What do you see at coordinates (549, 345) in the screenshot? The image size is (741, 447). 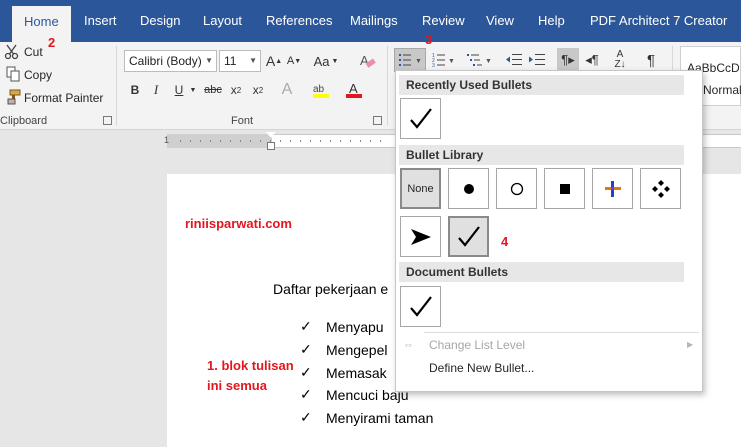 I see `change-list-level-item: ⇔ Change List Level ▶` at bounding box center [549, 345].